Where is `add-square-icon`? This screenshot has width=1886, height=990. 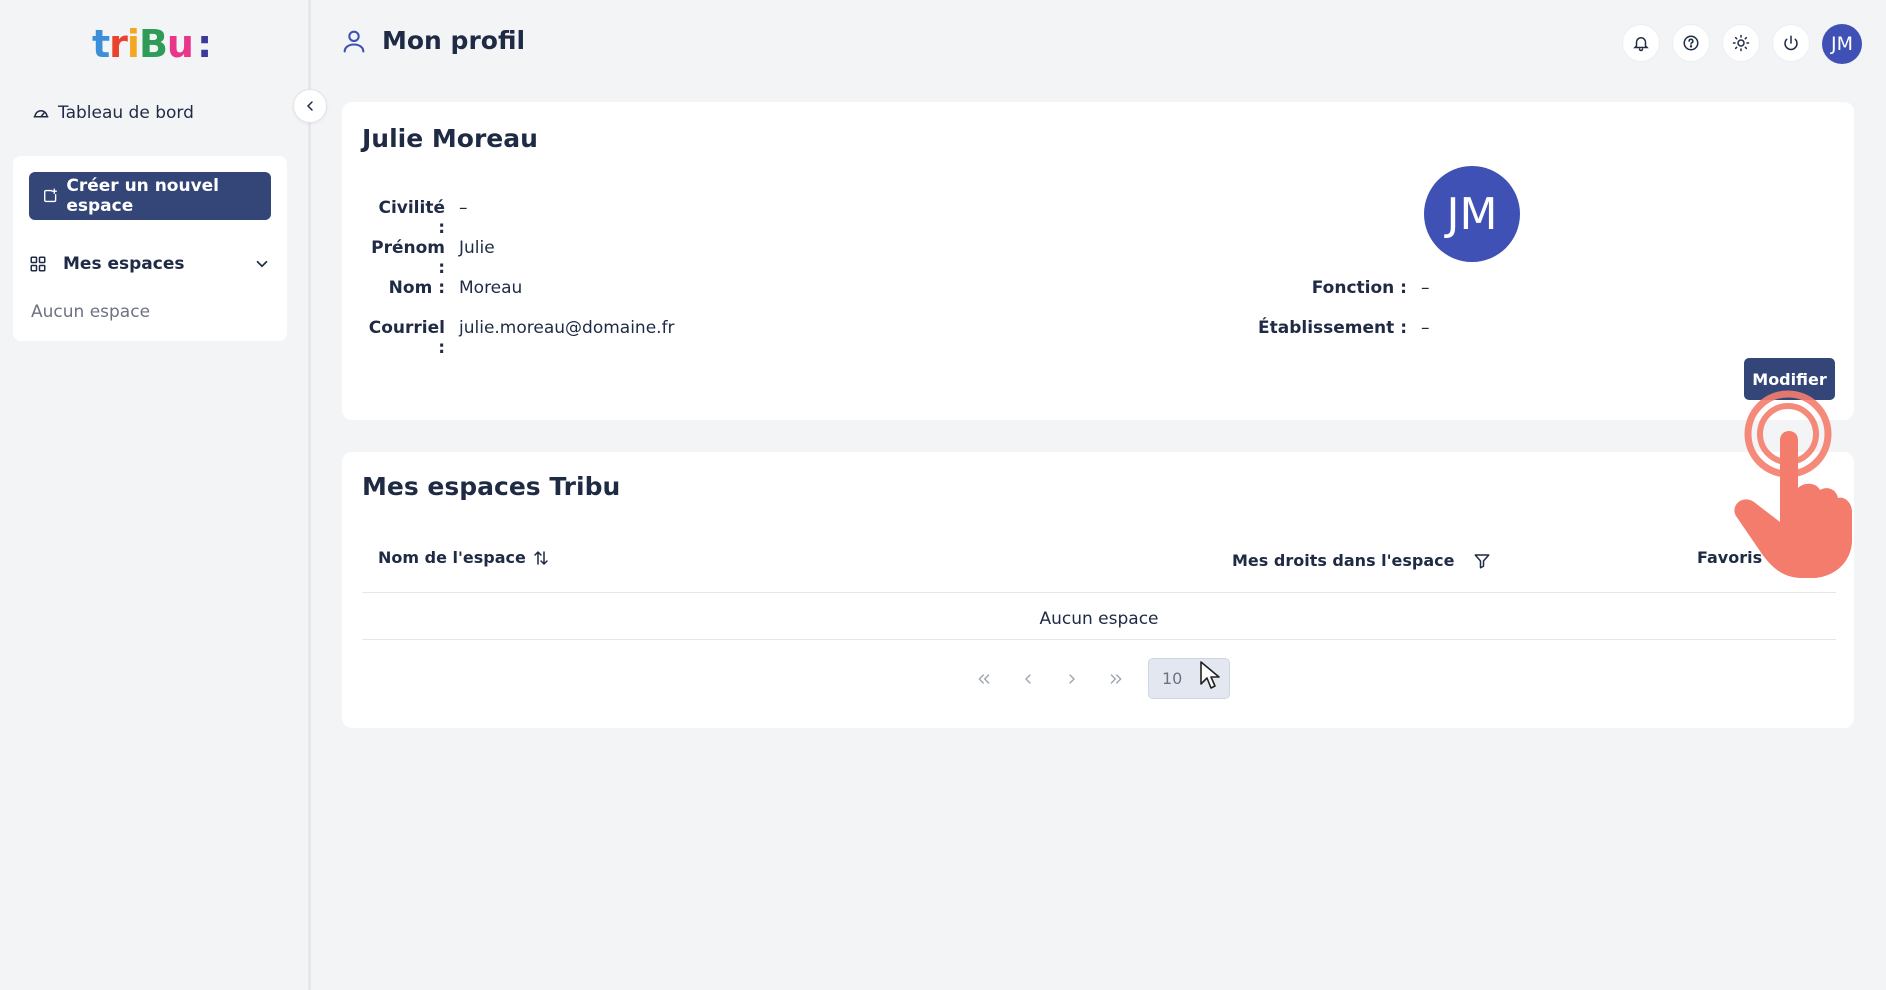
add-square-icon is located at coordinates (50, 195).